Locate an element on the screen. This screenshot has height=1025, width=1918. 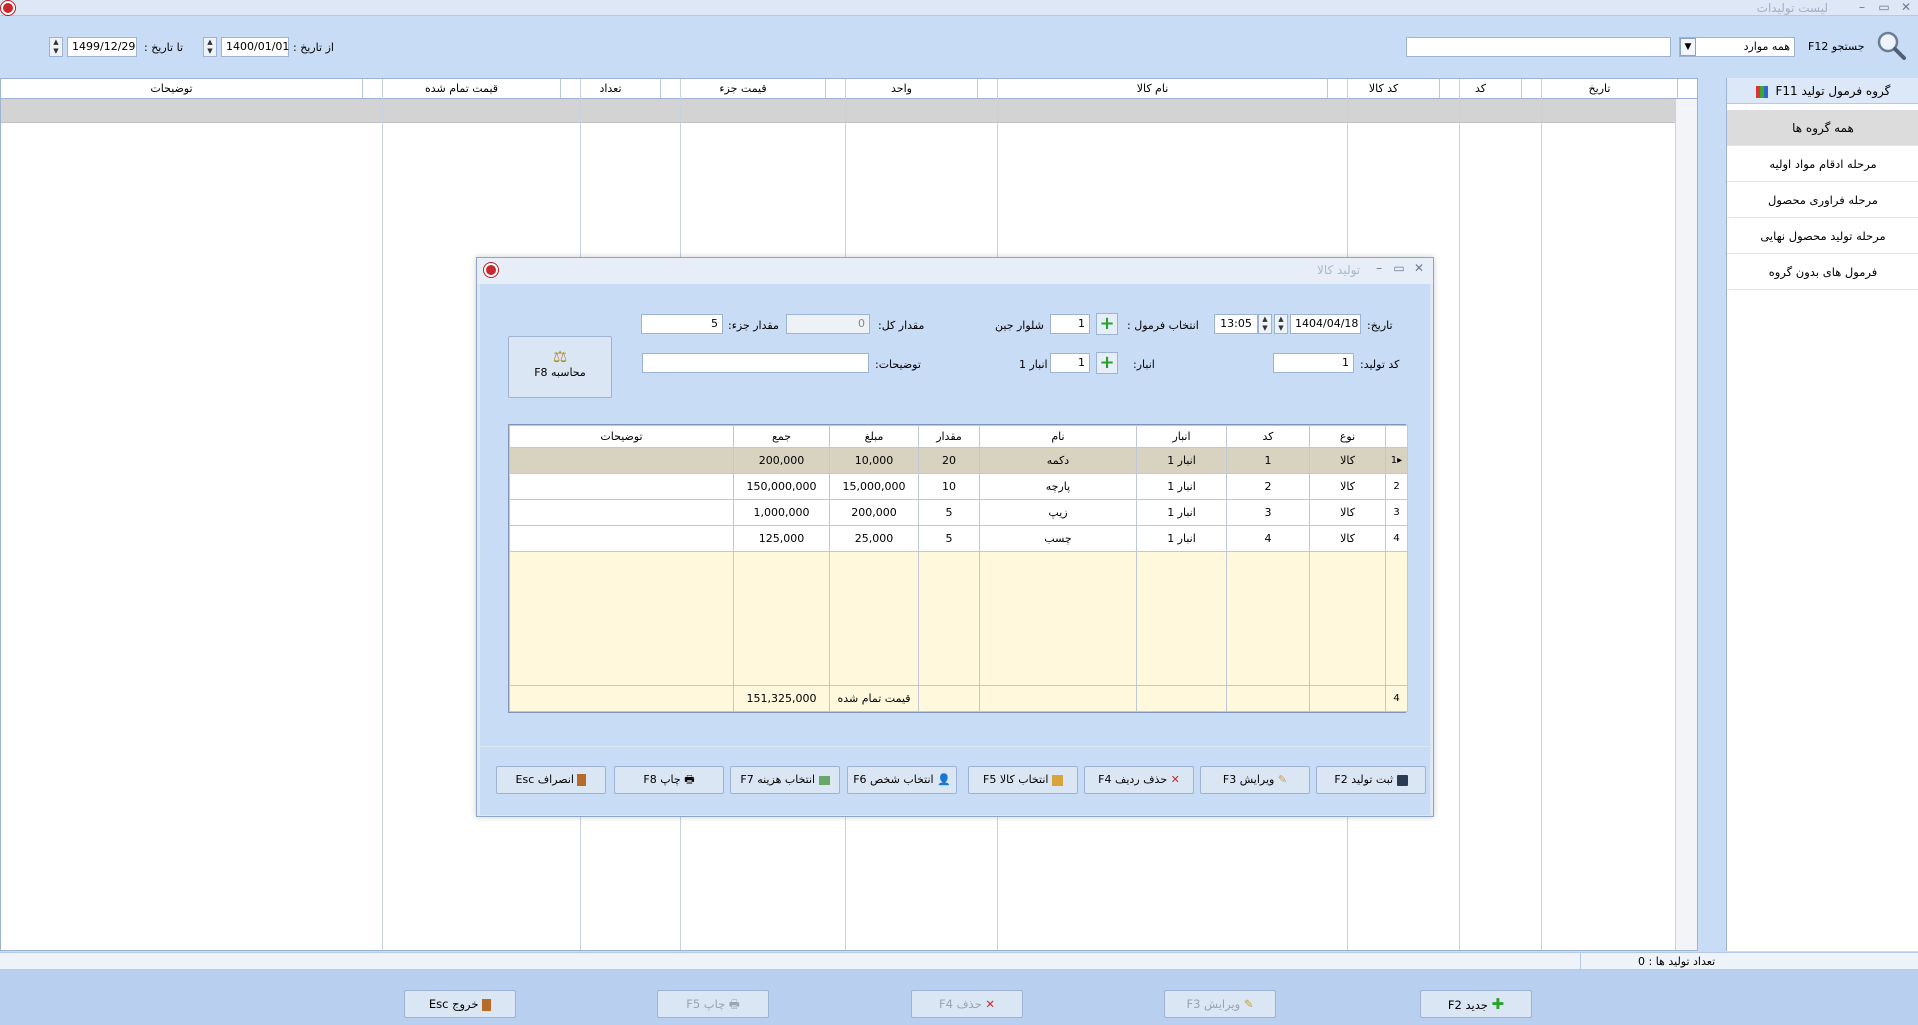
cell-name: چسب is located at coordinates (1058, 538).